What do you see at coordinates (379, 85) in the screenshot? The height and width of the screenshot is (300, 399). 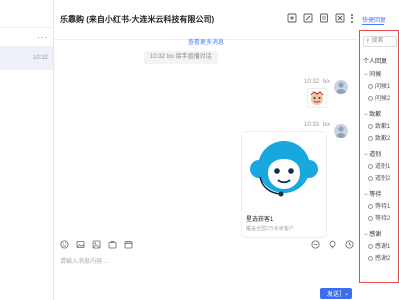 I see `quick-reply-item: 问候1` at bounding box center [379, 85].